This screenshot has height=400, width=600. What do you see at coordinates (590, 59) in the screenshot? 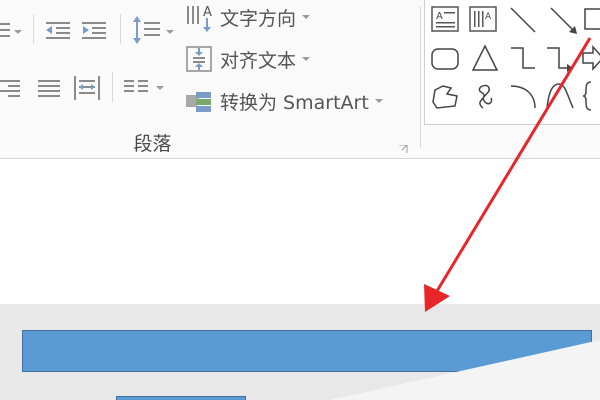
I see `block-arrow-icon` at bounding box center [590, 59].